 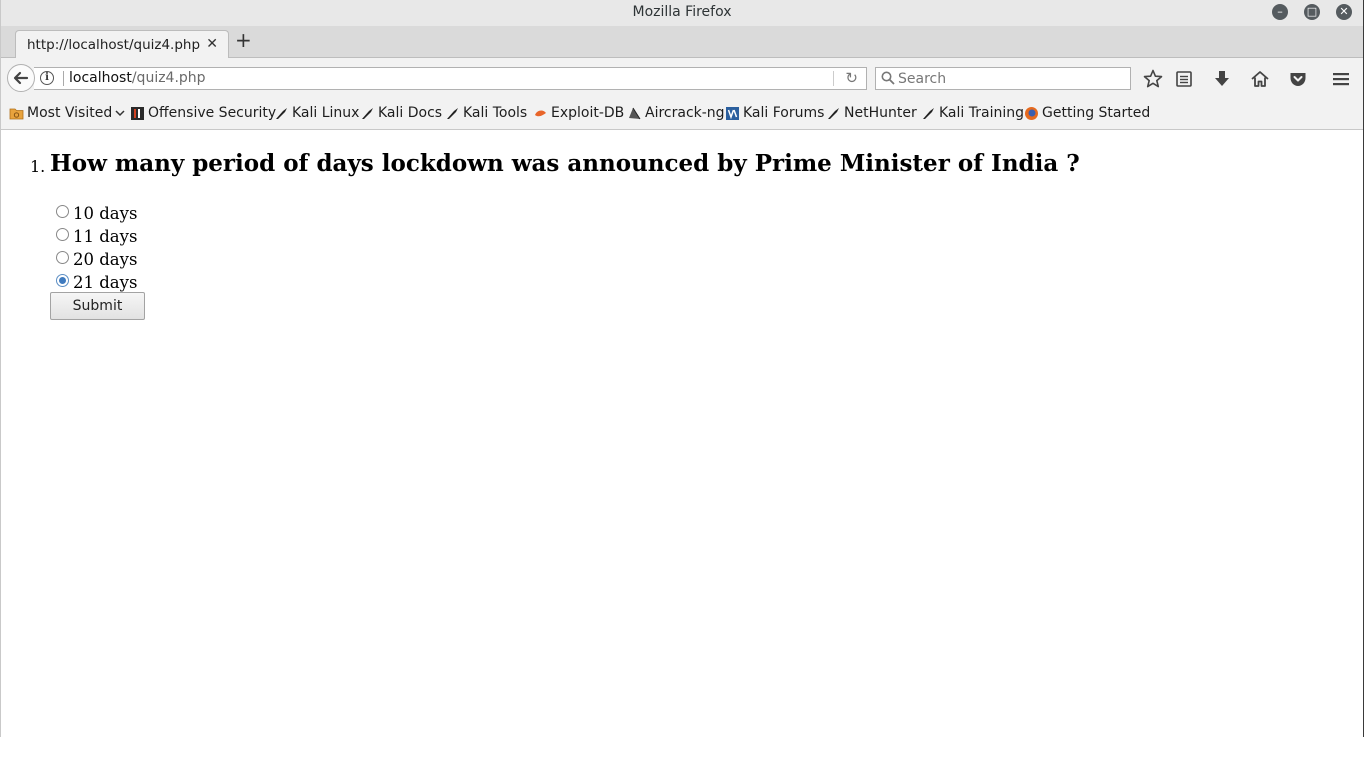 What do you see at coordinates (540, 113) in the screenshot?
I see `exploitdb-icon` at bounding box center [540, 113].